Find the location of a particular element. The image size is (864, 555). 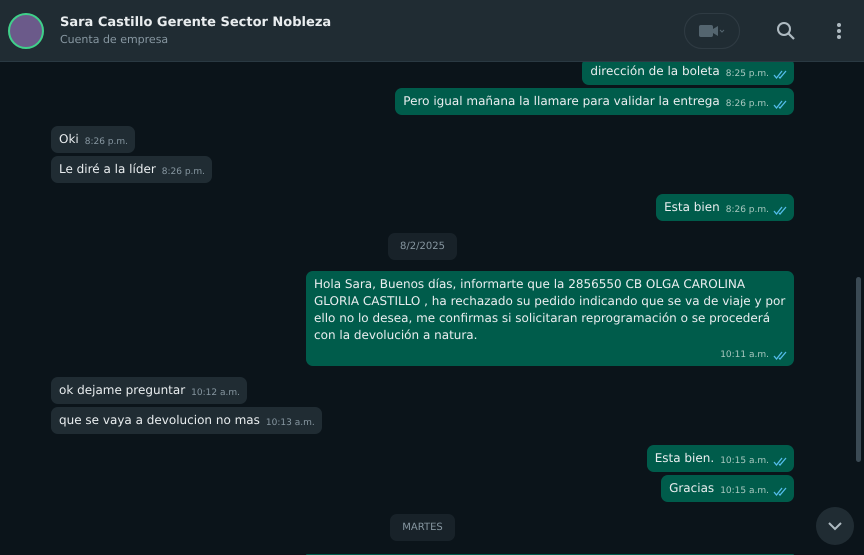

message-text: Pero igual mañana la llamare para validar la entrega is located at coordinates (561, 101).